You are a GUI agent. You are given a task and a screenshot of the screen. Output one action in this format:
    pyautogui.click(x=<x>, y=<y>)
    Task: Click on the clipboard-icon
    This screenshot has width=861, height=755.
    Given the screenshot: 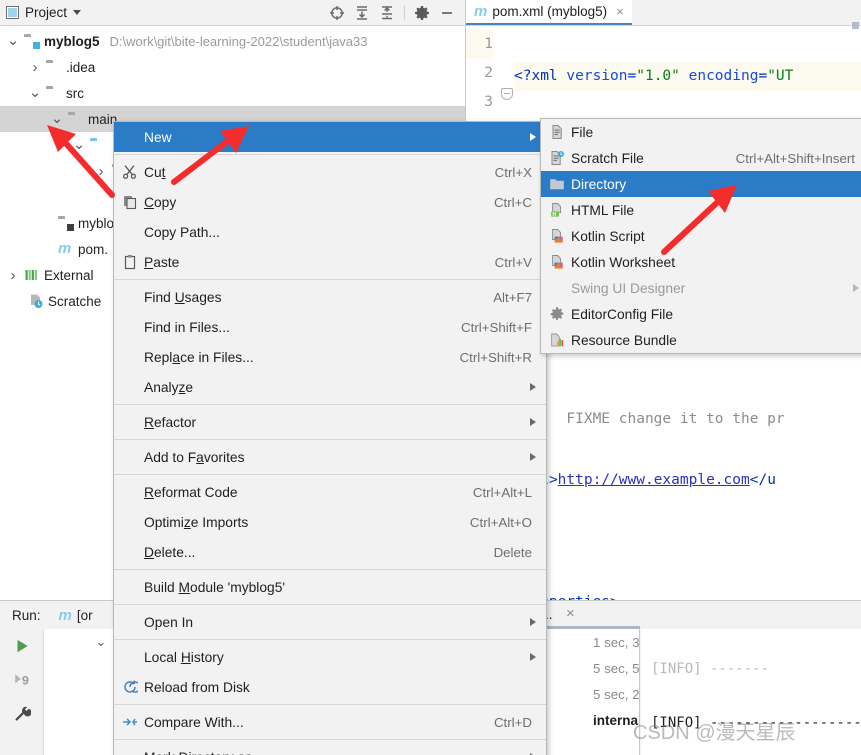 What is the action you would take?
    pyautogui.click(x=130, y=262)
    